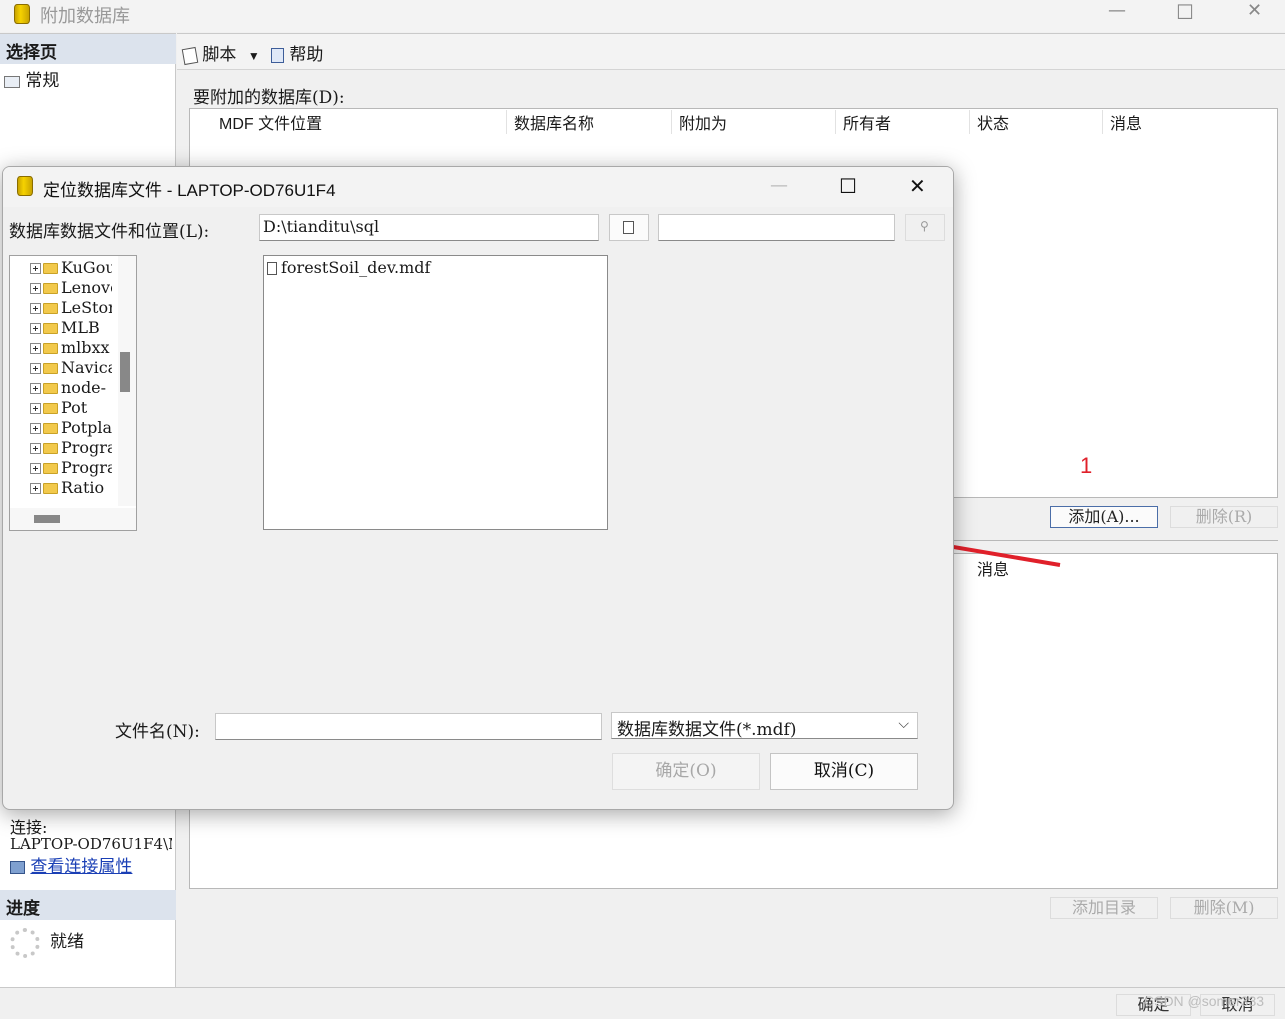 The image size is (1285, 1019). Describe the element at coordinates (277, 55) in the screenshot. I see `help-icon` at that location.